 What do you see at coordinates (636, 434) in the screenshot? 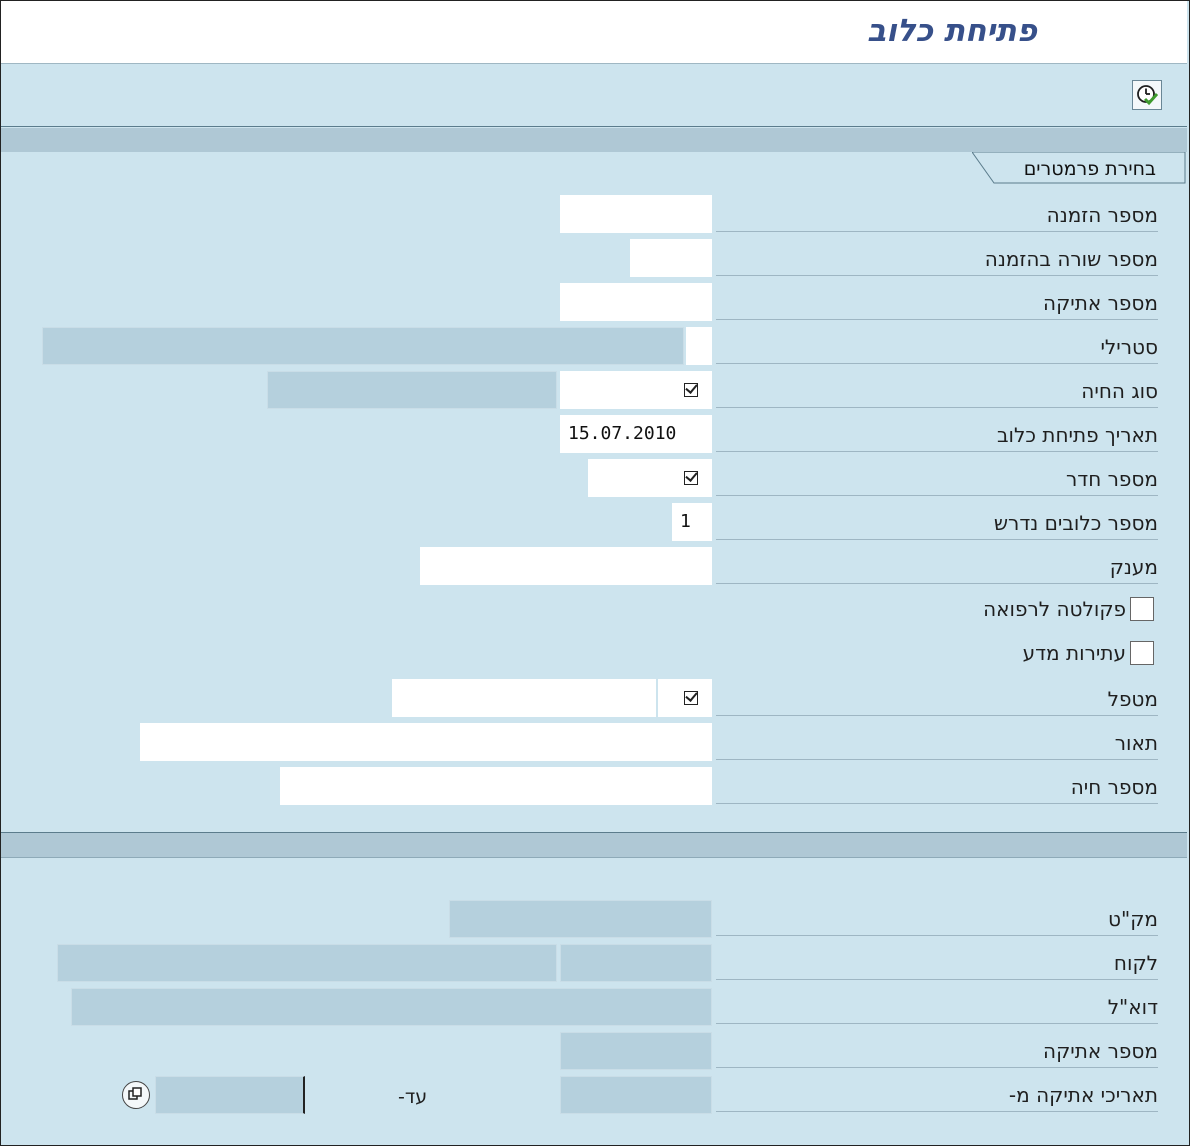
I see `cage-open-date-input: 15.07.2010` at bounding box center [636, 434].